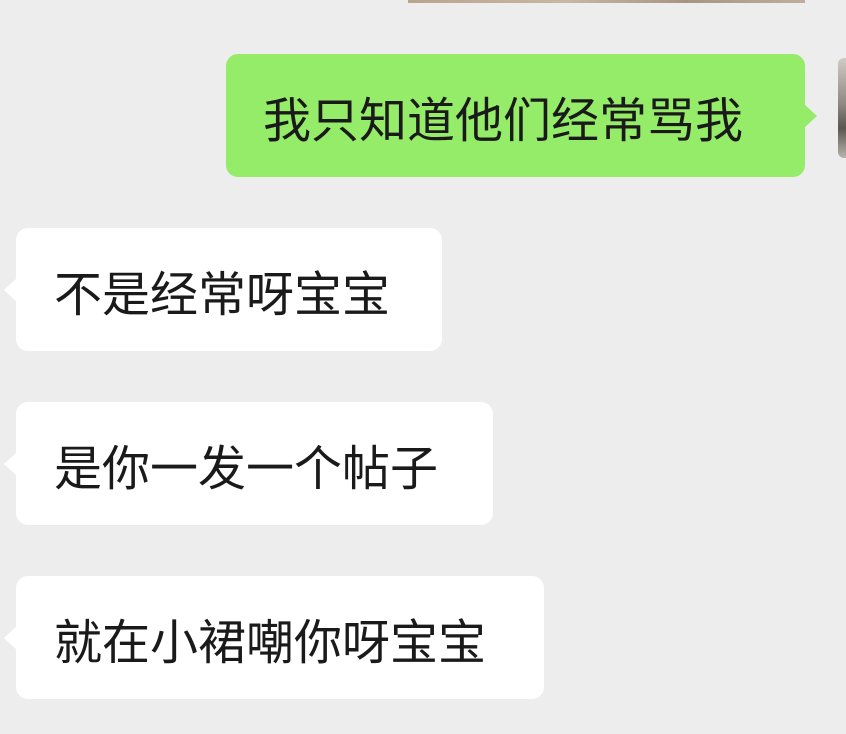  I want to click on message-text: 是你一发一个帖子, so click(246, 468).